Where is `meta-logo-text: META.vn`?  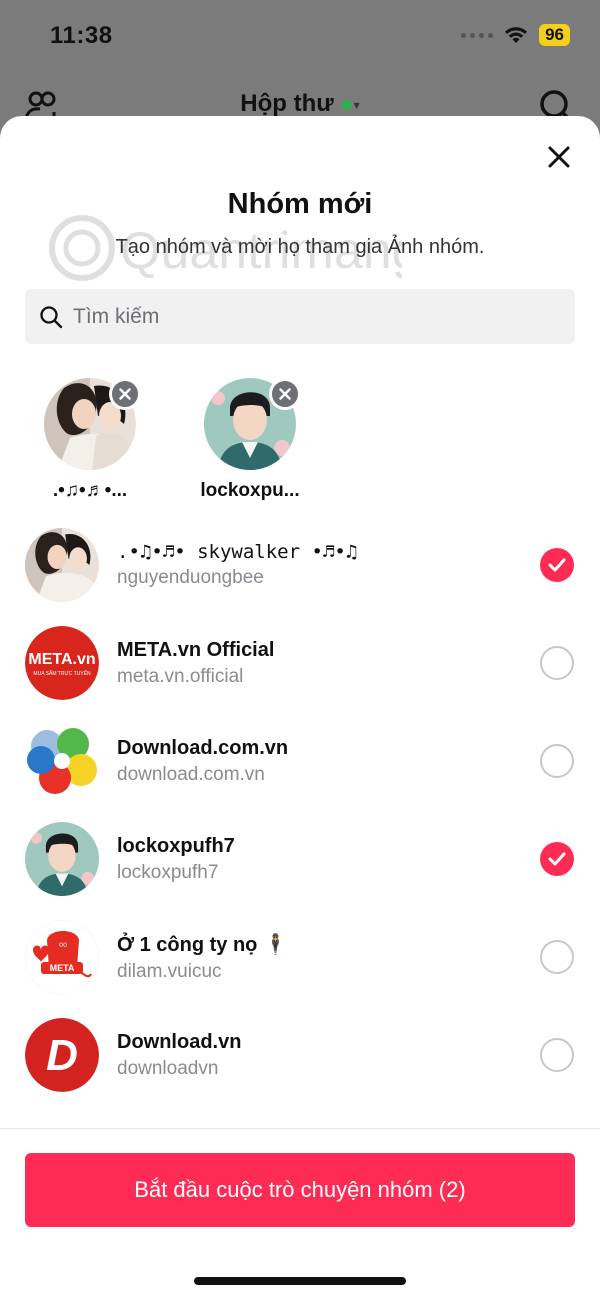
meta-logo-text: META.vn is located at coordinates (61, 659).